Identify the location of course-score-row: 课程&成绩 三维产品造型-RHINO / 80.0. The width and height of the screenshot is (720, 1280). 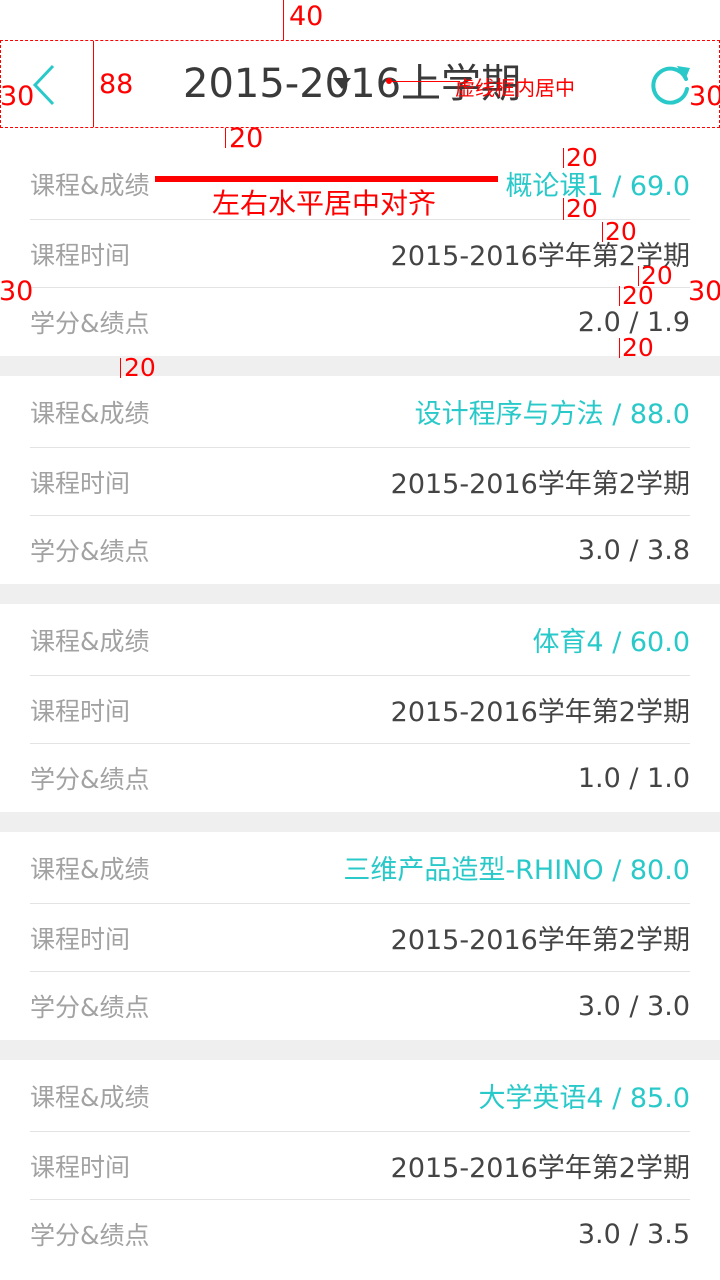
(360, 868).